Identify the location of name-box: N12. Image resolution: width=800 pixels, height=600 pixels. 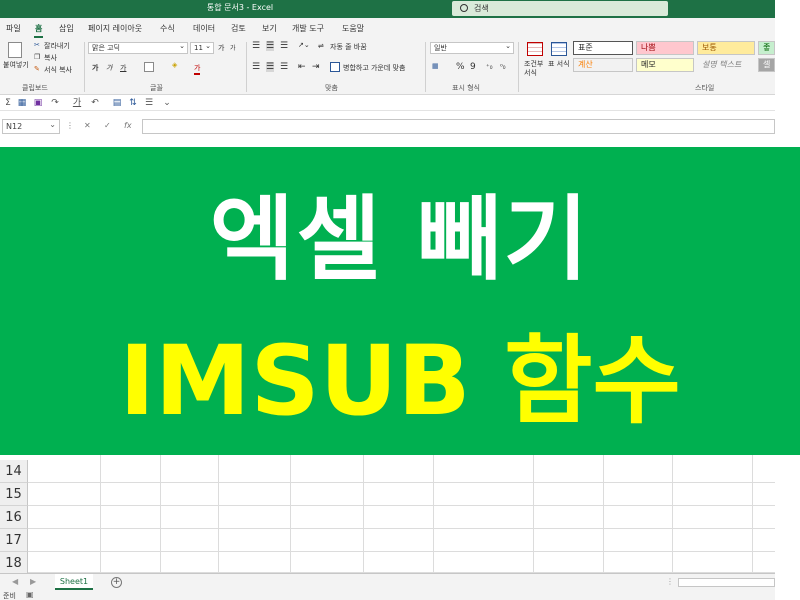
(31, 126).